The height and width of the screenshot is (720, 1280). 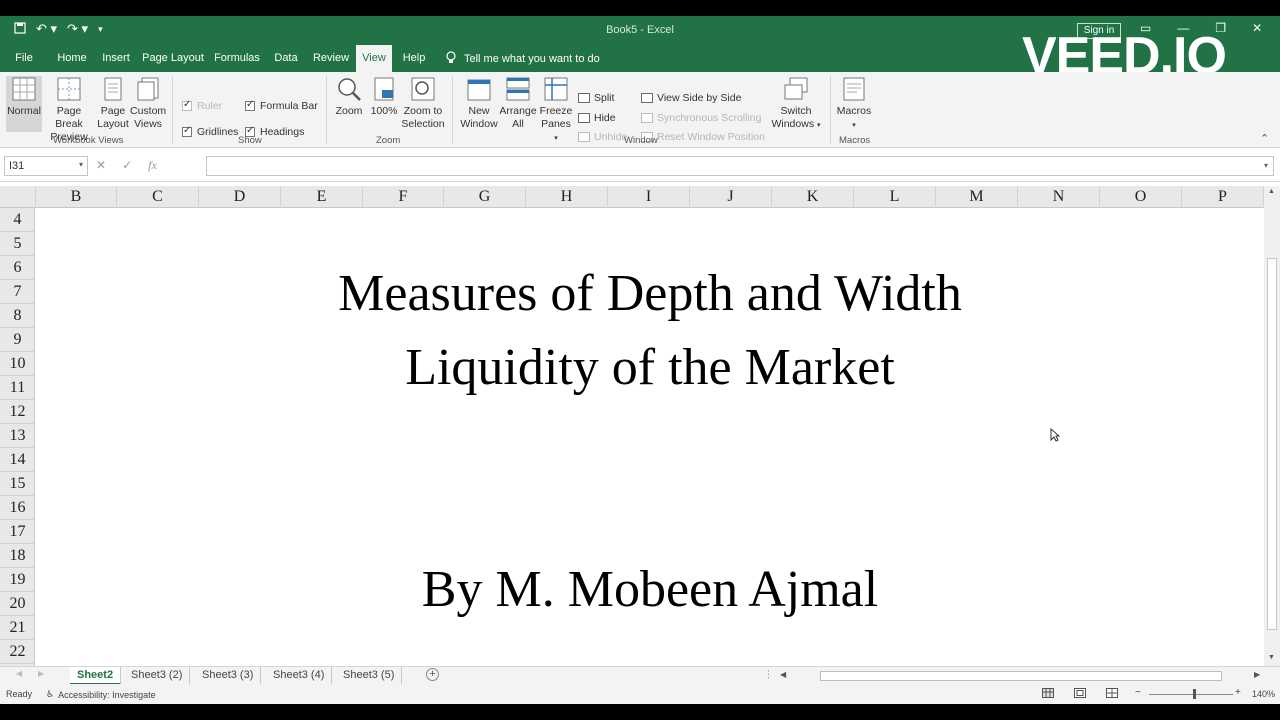 What do you see at coordinates (46, 166) in the screenshot?
I see `name-box: I31 ▾` at bounding box center [46, 166].